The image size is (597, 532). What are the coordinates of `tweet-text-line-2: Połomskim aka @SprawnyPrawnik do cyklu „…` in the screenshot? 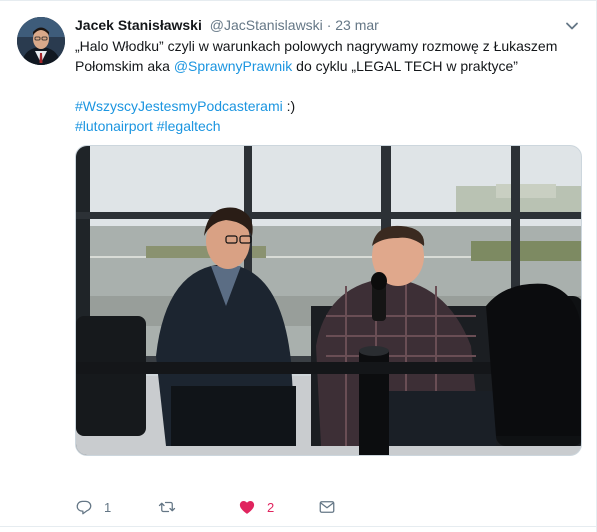 It's located at (325, 66).